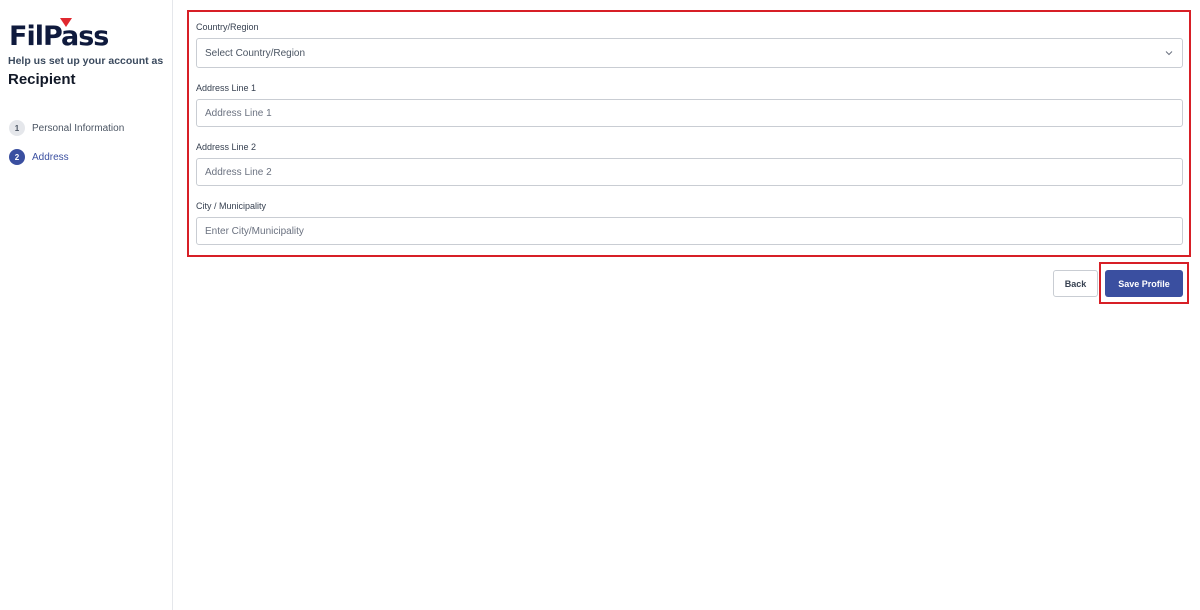  What do you see at coordinates (59, 36) in the screenshot?
I see `logo-text: FilPass` at bounding box center [59, 36].